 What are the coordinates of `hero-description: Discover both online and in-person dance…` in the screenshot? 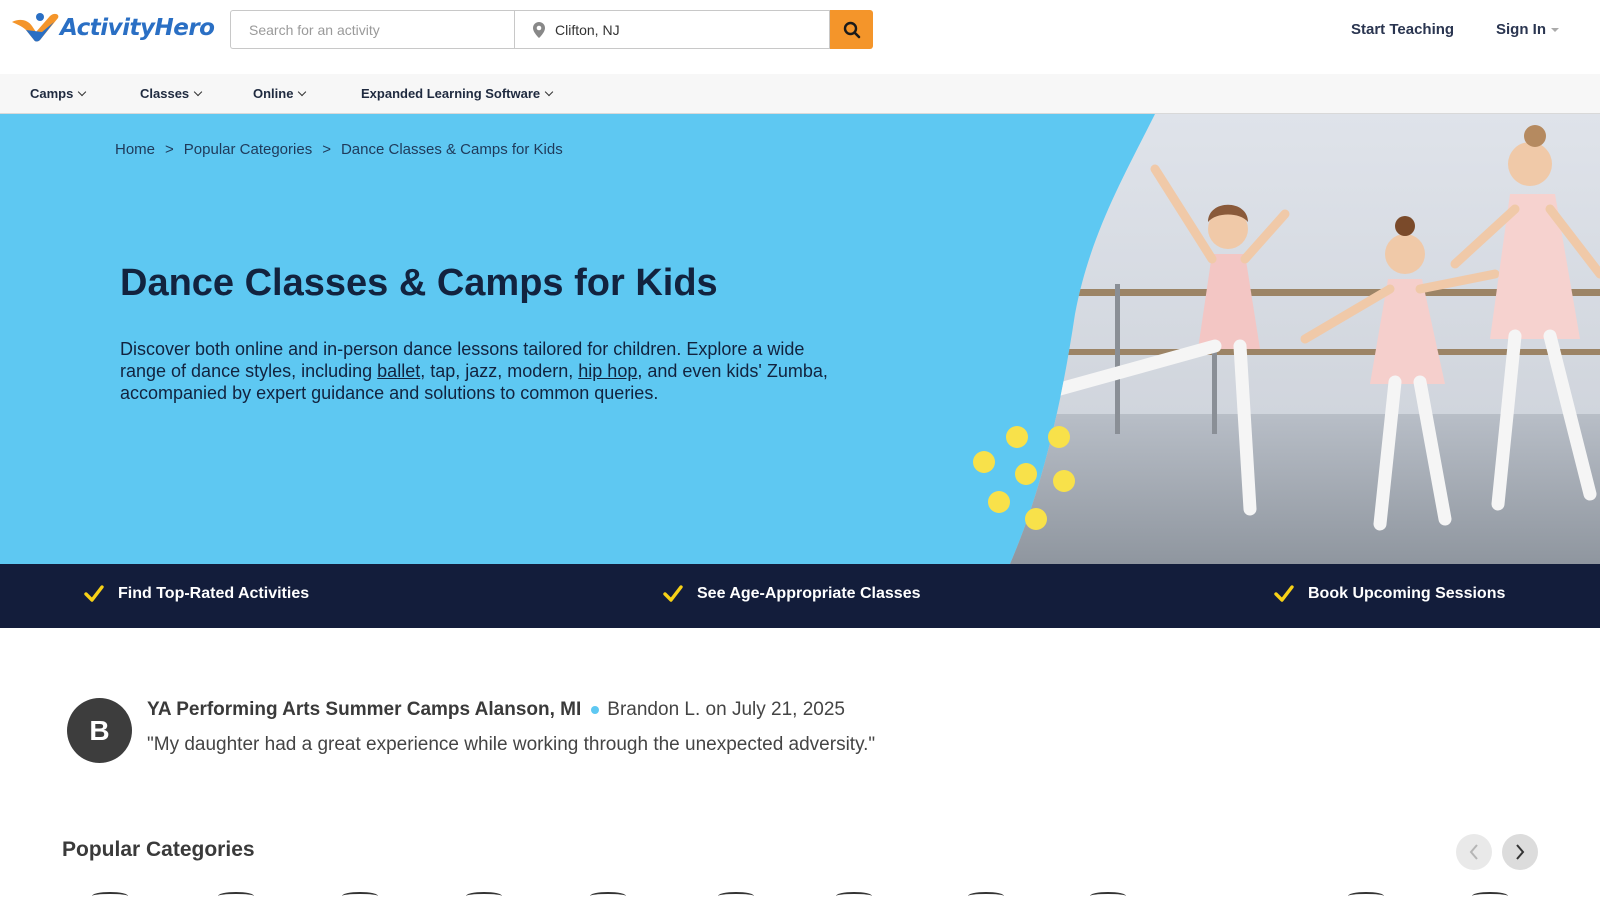 It's located at (480, 371).